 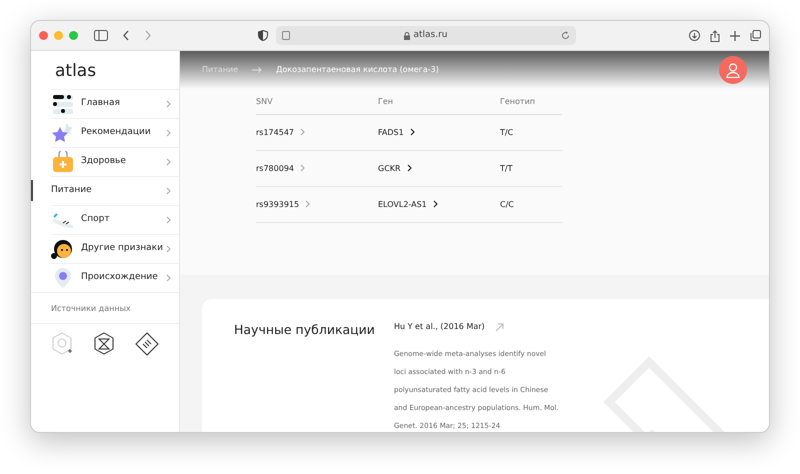 I want to click on new-tab-icon, so click(x=735, y=35).